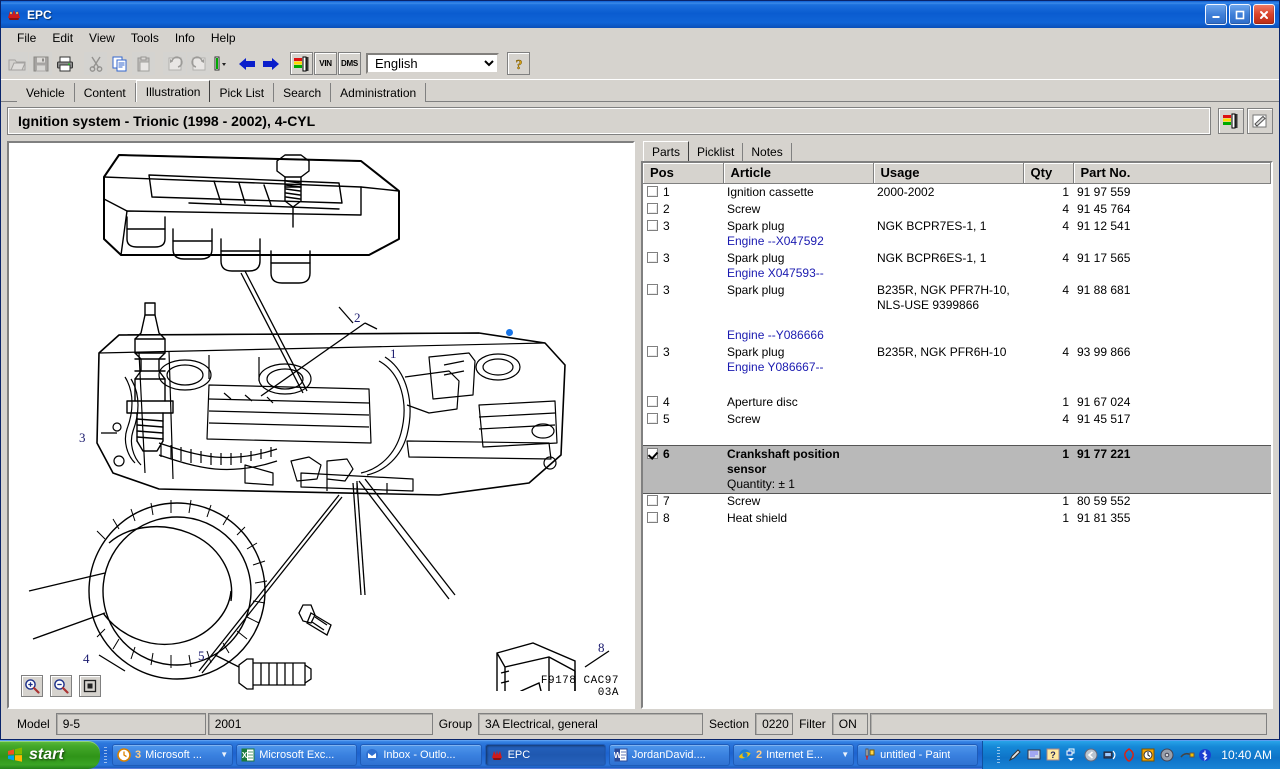 Image resolution: width=1280 pixels, height=769 pixels. I want to click on tab-vehicle: Vehicle, so click(46, 92).